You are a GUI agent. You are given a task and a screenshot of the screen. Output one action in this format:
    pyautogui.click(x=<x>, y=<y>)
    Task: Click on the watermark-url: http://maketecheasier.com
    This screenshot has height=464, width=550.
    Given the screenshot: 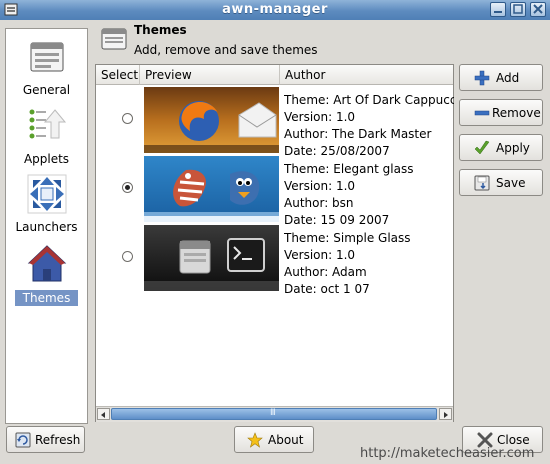 What is the action you would take?
    pyautogui.click(x=447, y=453)
    